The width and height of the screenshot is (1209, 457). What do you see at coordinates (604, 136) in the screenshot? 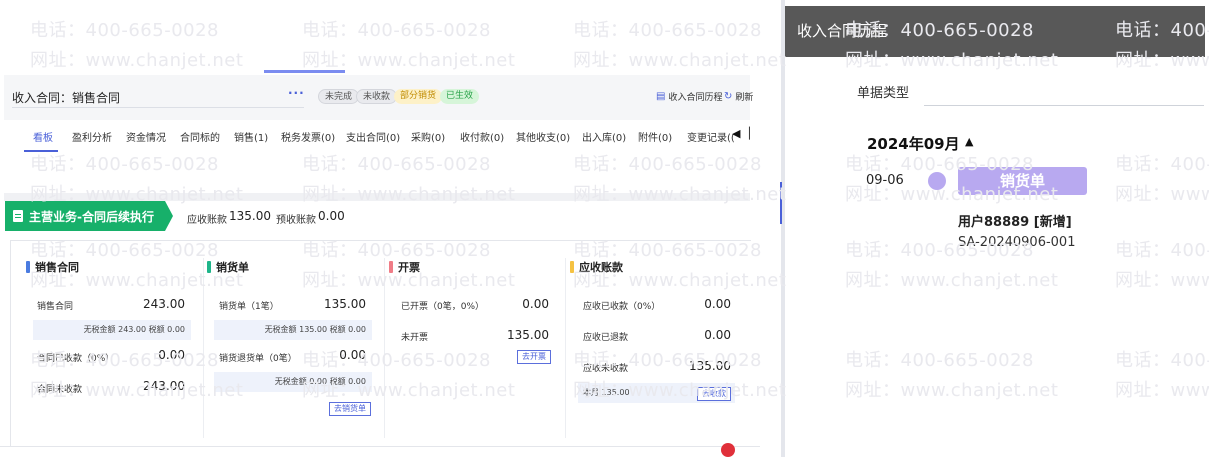
I see `tab-stock-movements: 出入库(0)` at bounding box center [604, 136].